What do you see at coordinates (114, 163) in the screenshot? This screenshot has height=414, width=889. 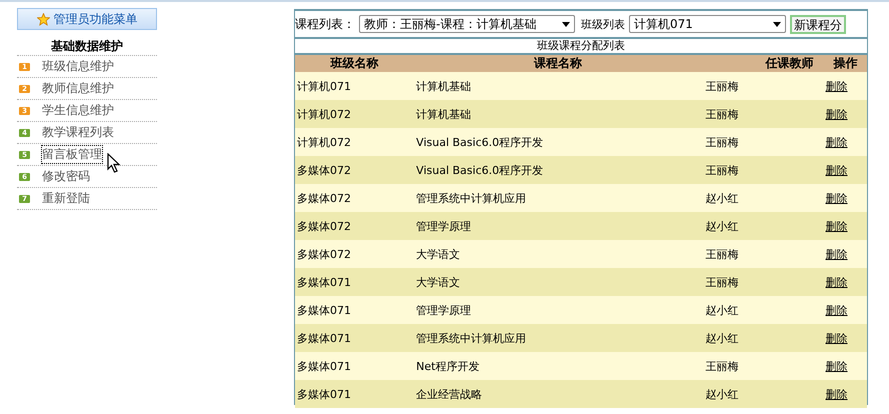 I see `cursor-icon` at bounding box center [114, 163].